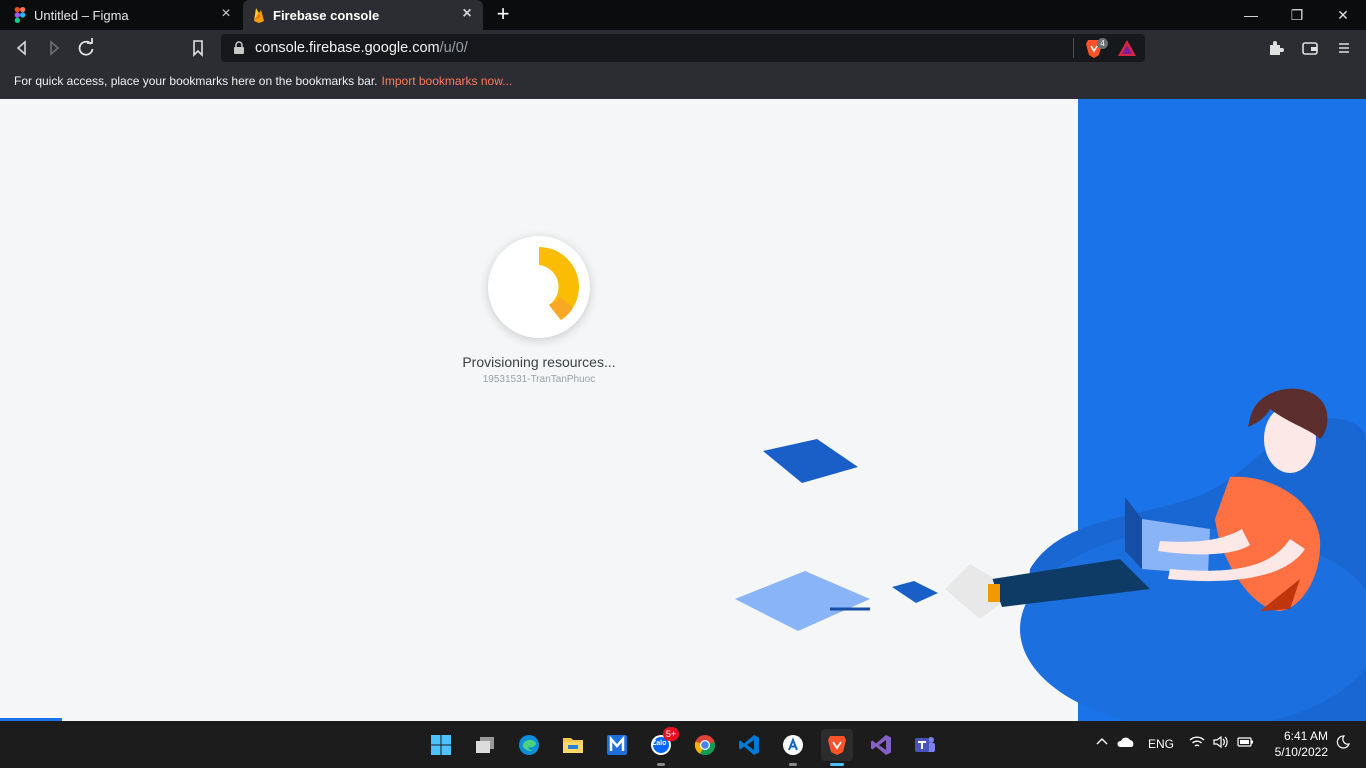 The image size is (1366, 768). I want to click on forward-icon, so click(55, 48).